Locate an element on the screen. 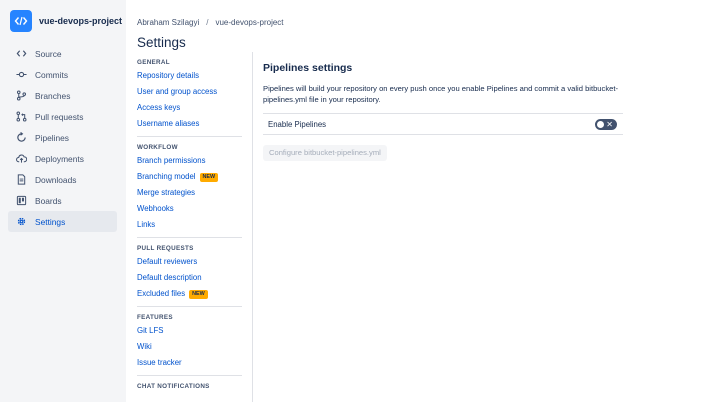  sidebar-item-pull-requests: Pull requests is located at coordinates (62, 116).